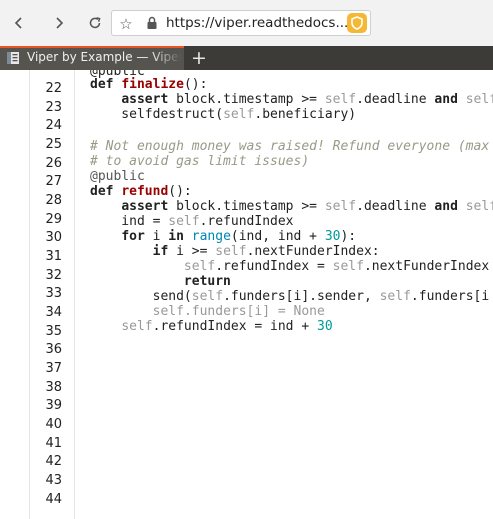  Describe the element at coordinates (53, 125) in the screenshot. I see `line-number: 24` at that location.